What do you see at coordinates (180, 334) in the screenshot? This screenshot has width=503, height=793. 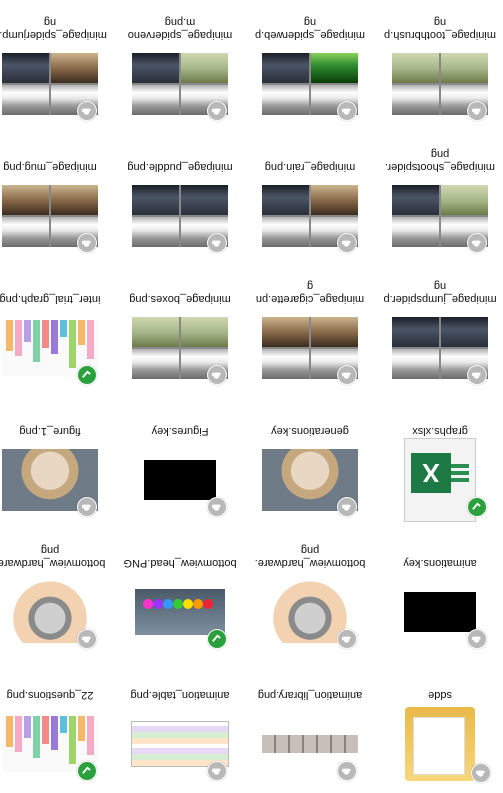 I see `file-item: minipage_boxes.png` at bounding box center [180, 334].